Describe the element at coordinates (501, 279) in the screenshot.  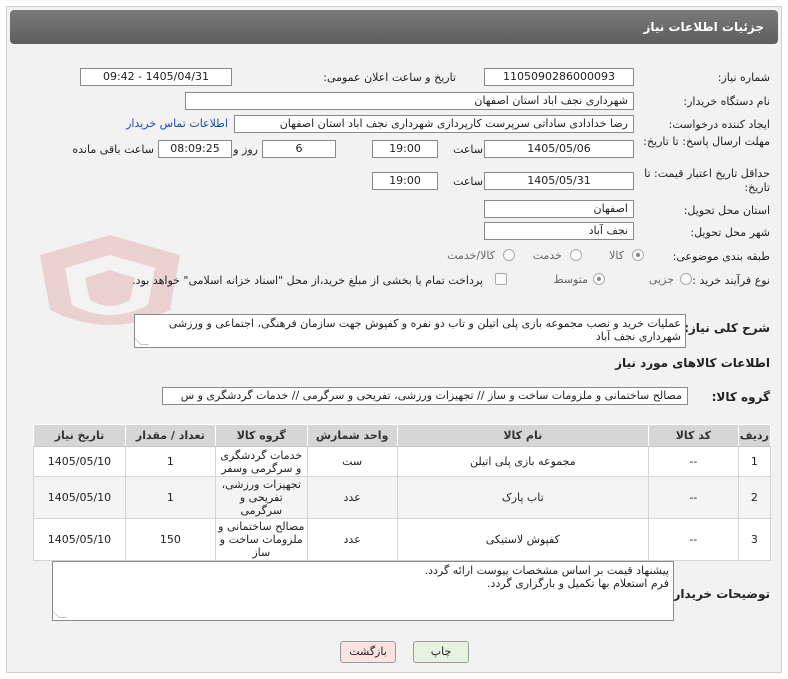
I see `treasury-payment-checkbox` at that location.